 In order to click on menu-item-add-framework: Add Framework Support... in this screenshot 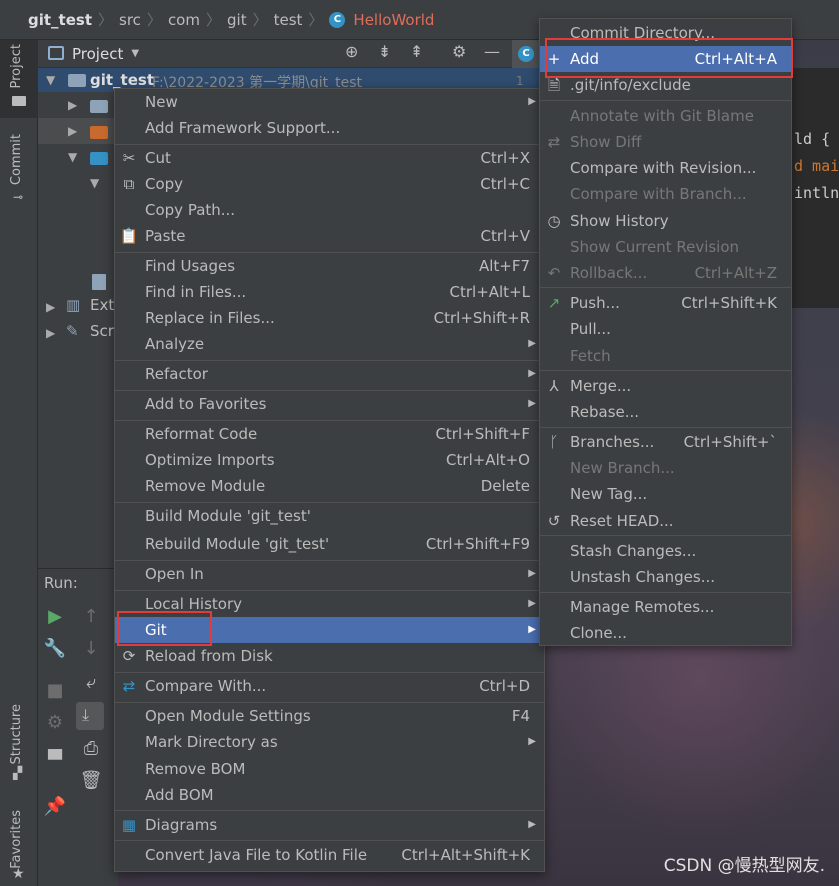, I will do `click(329, 128)`.